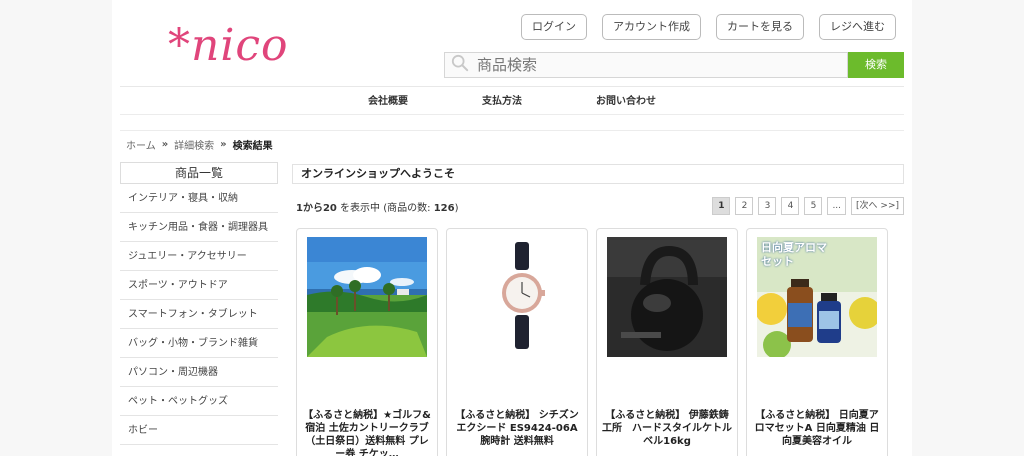  I want to click on welcome-heading: オンラインショップへようこそ, so click(598, 174).